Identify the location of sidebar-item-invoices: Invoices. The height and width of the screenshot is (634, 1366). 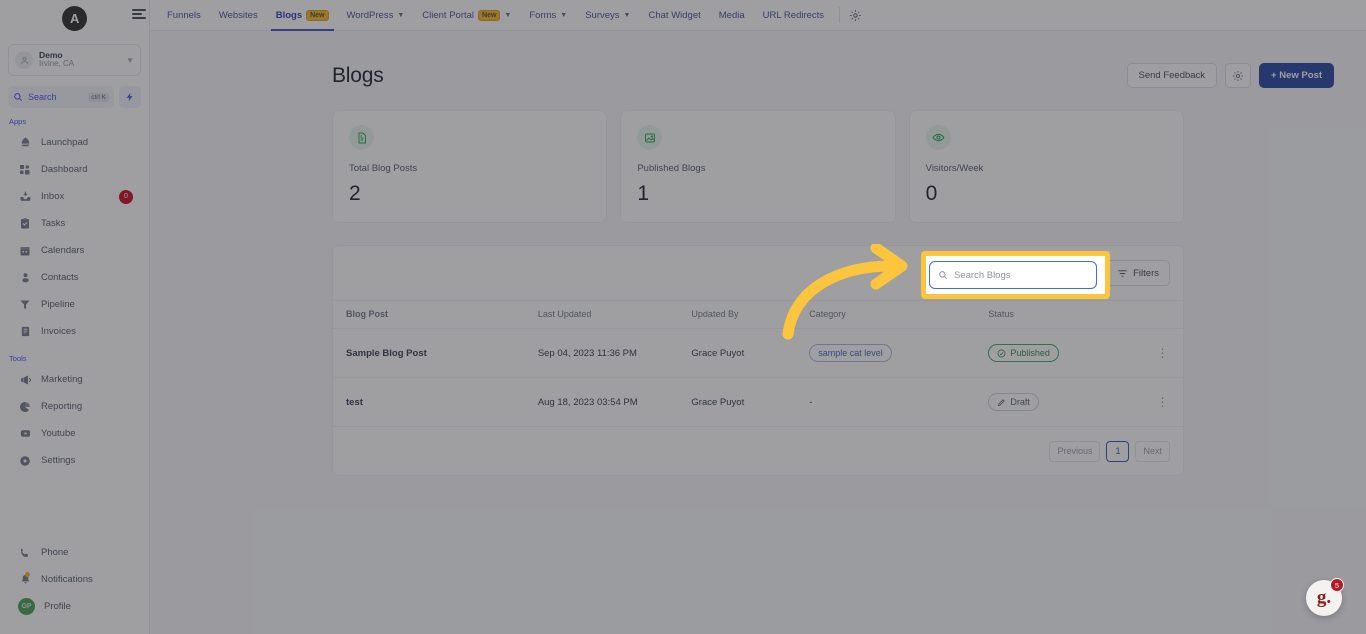
(74, 331).